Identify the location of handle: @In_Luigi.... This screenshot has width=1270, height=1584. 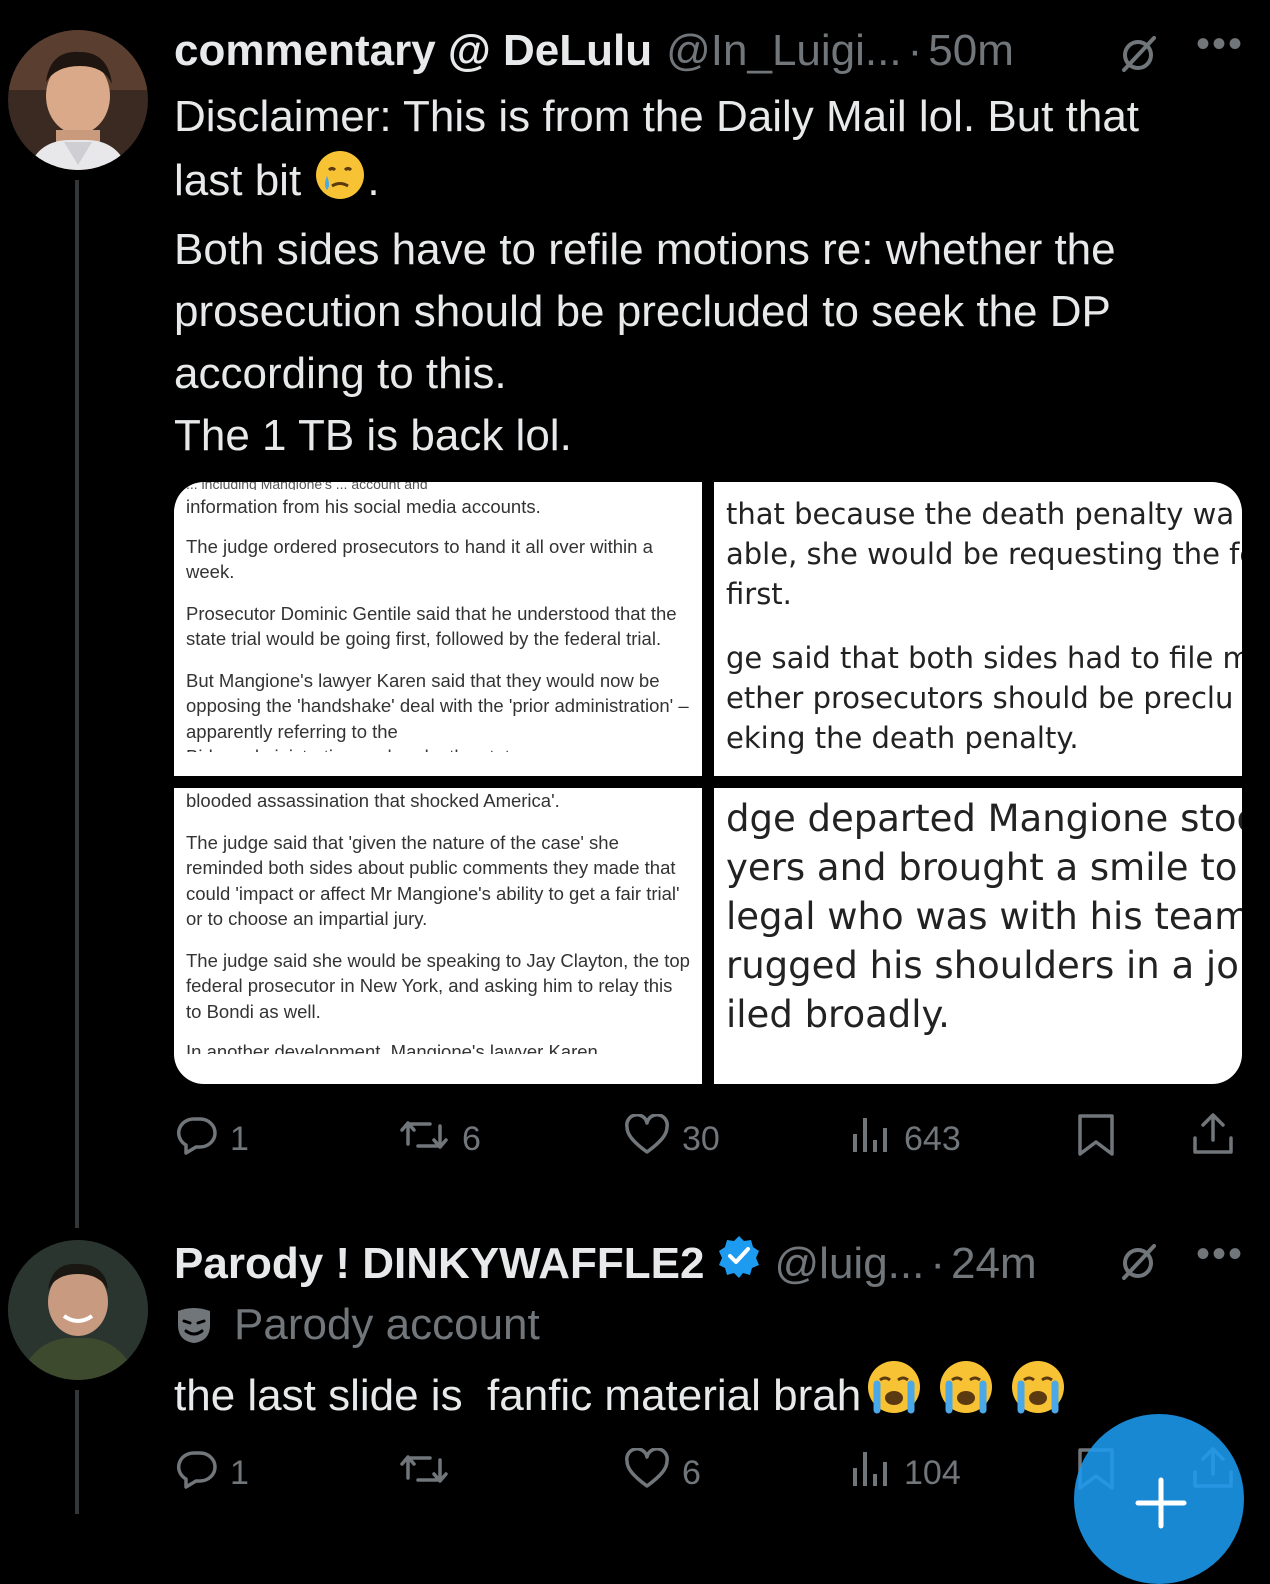
(783, 51).